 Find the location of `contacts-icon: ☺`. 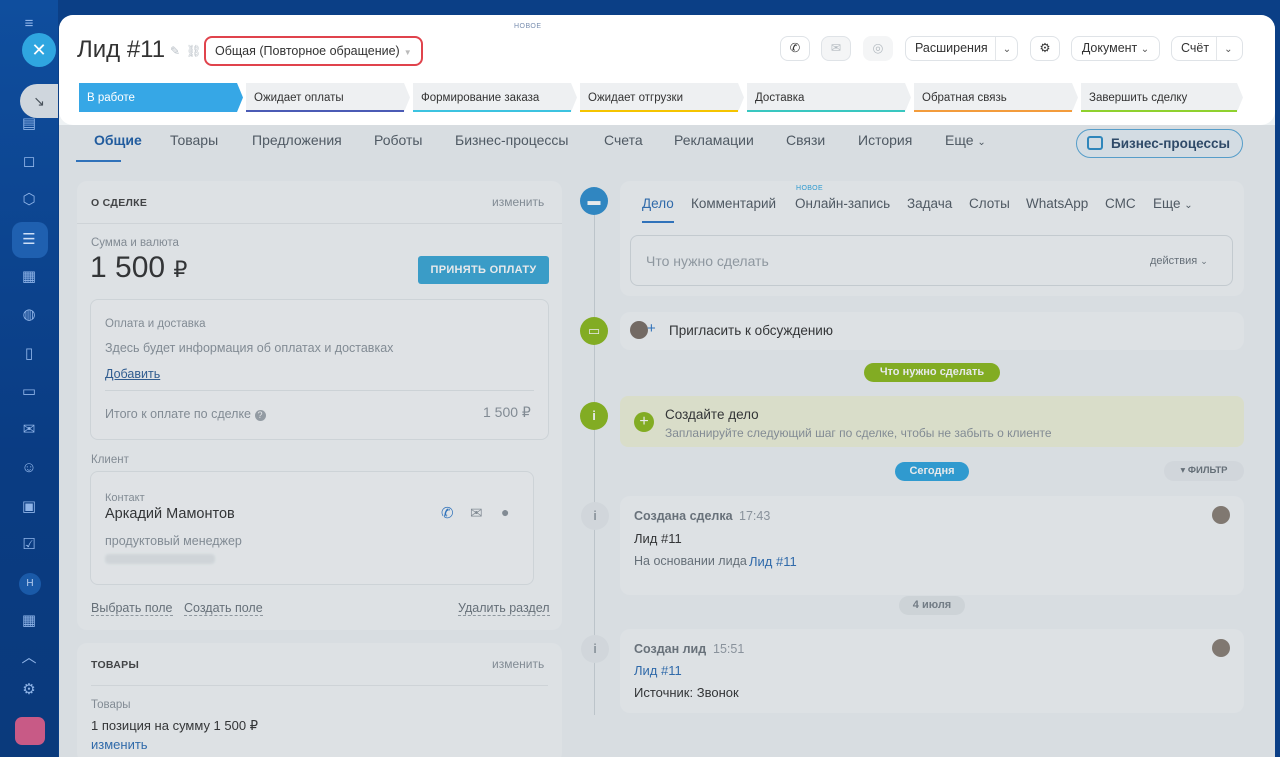

contacts-icon: ☺ is located at coordinates (29, 468).